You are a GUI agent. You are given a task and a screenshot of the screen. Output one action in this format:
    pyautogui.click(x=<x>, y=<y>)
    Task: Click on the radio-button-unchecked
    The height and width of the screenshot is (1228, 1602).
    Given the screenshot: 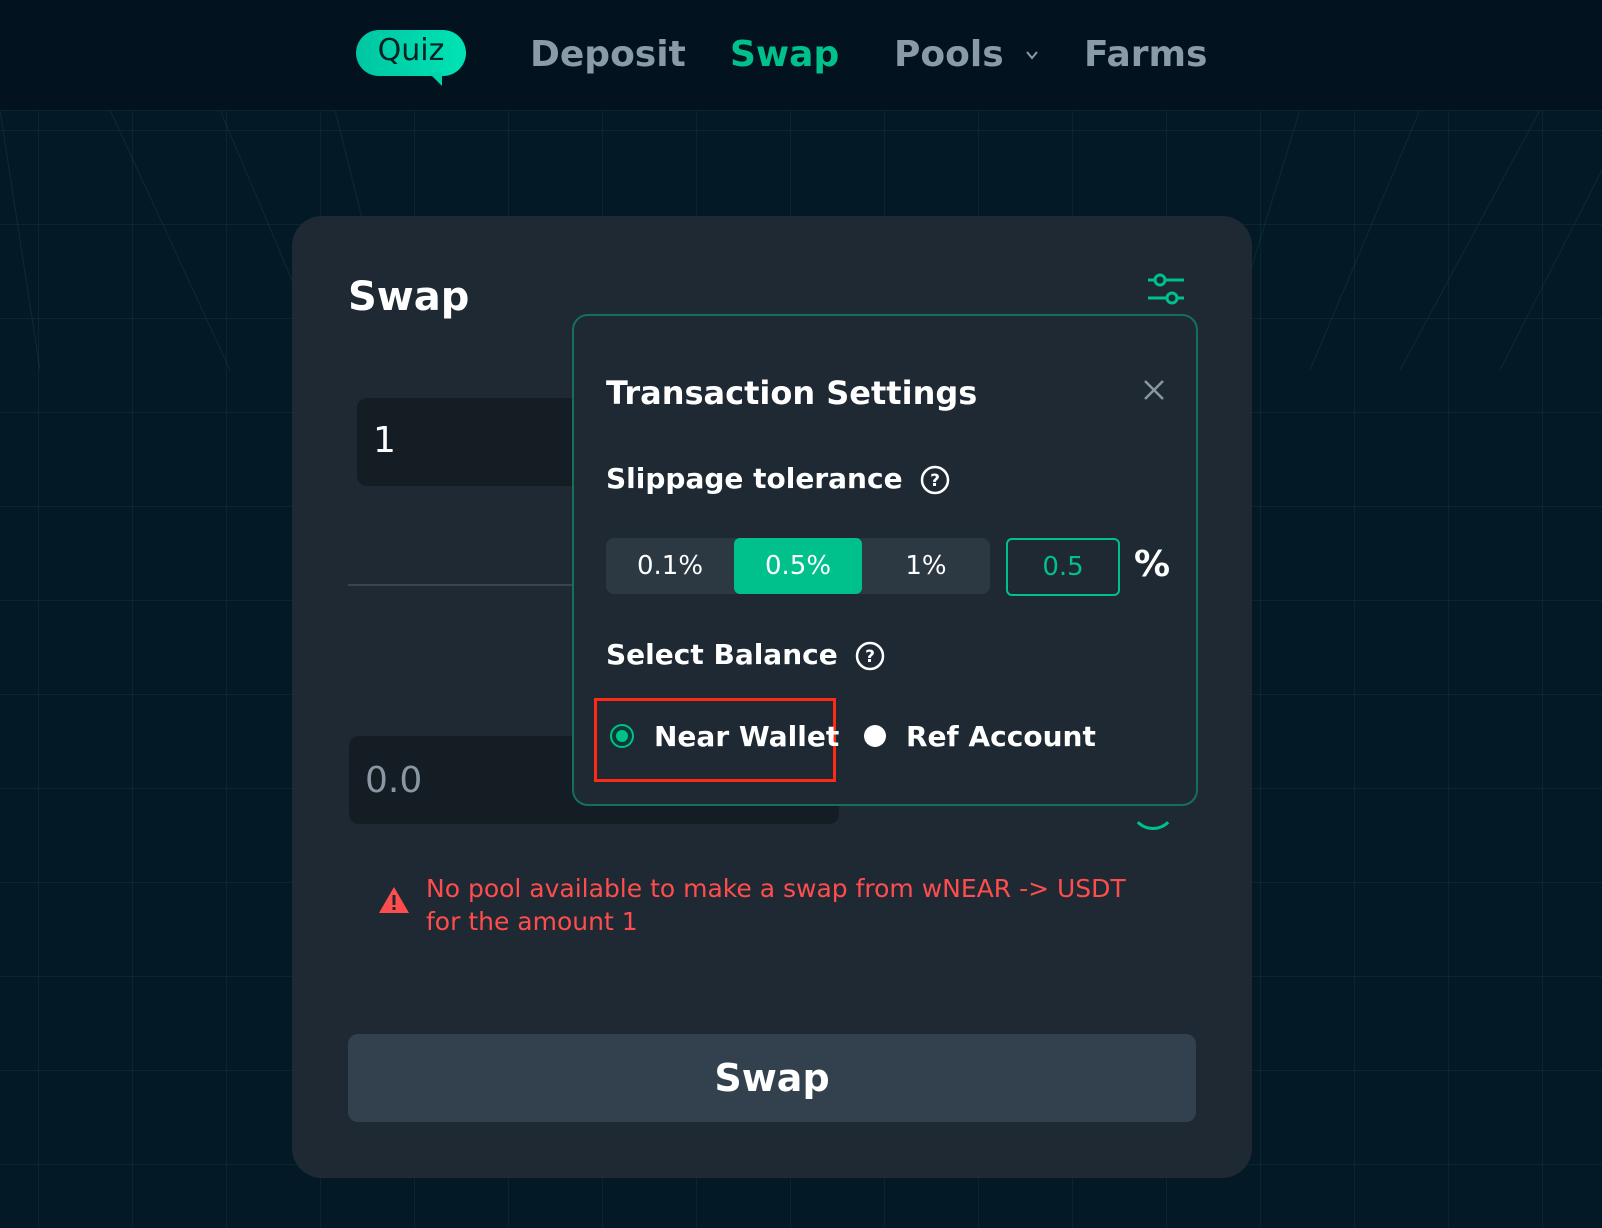 What is the action you would take?
    pyautogui.click(x=875, y=736)
    